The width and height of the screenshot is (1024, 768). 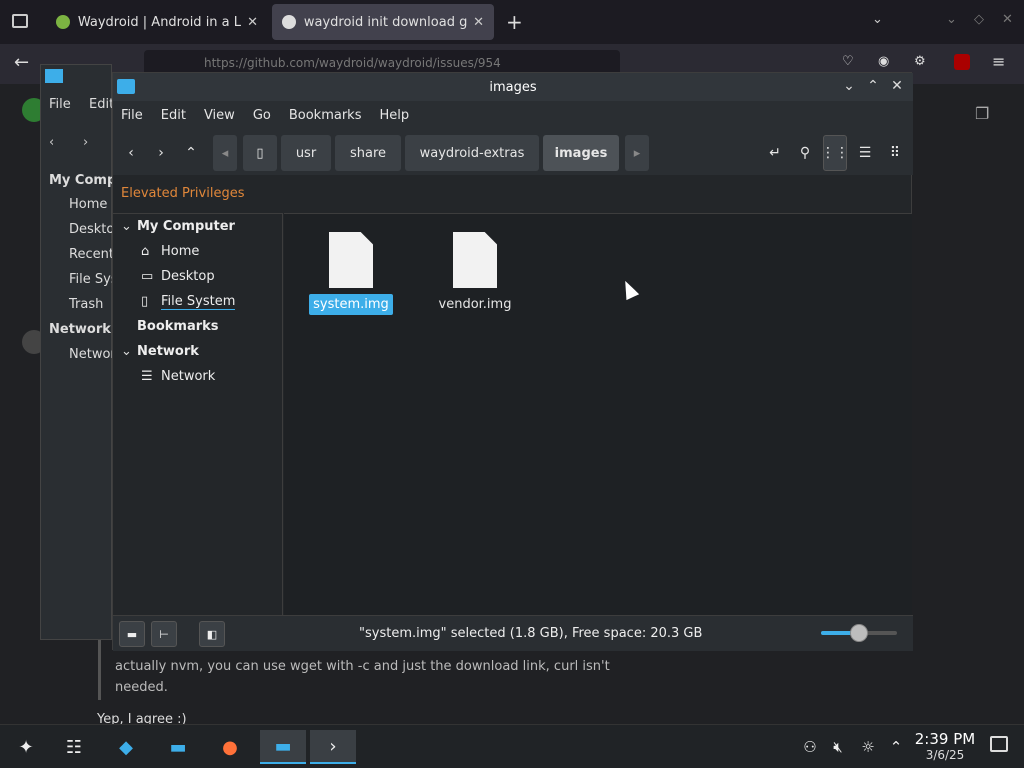 What do you see at coordinates (164, 634) in the screenshot?
I see `tree-toggle-icon: ⊢` at bounding box center [164, 634].